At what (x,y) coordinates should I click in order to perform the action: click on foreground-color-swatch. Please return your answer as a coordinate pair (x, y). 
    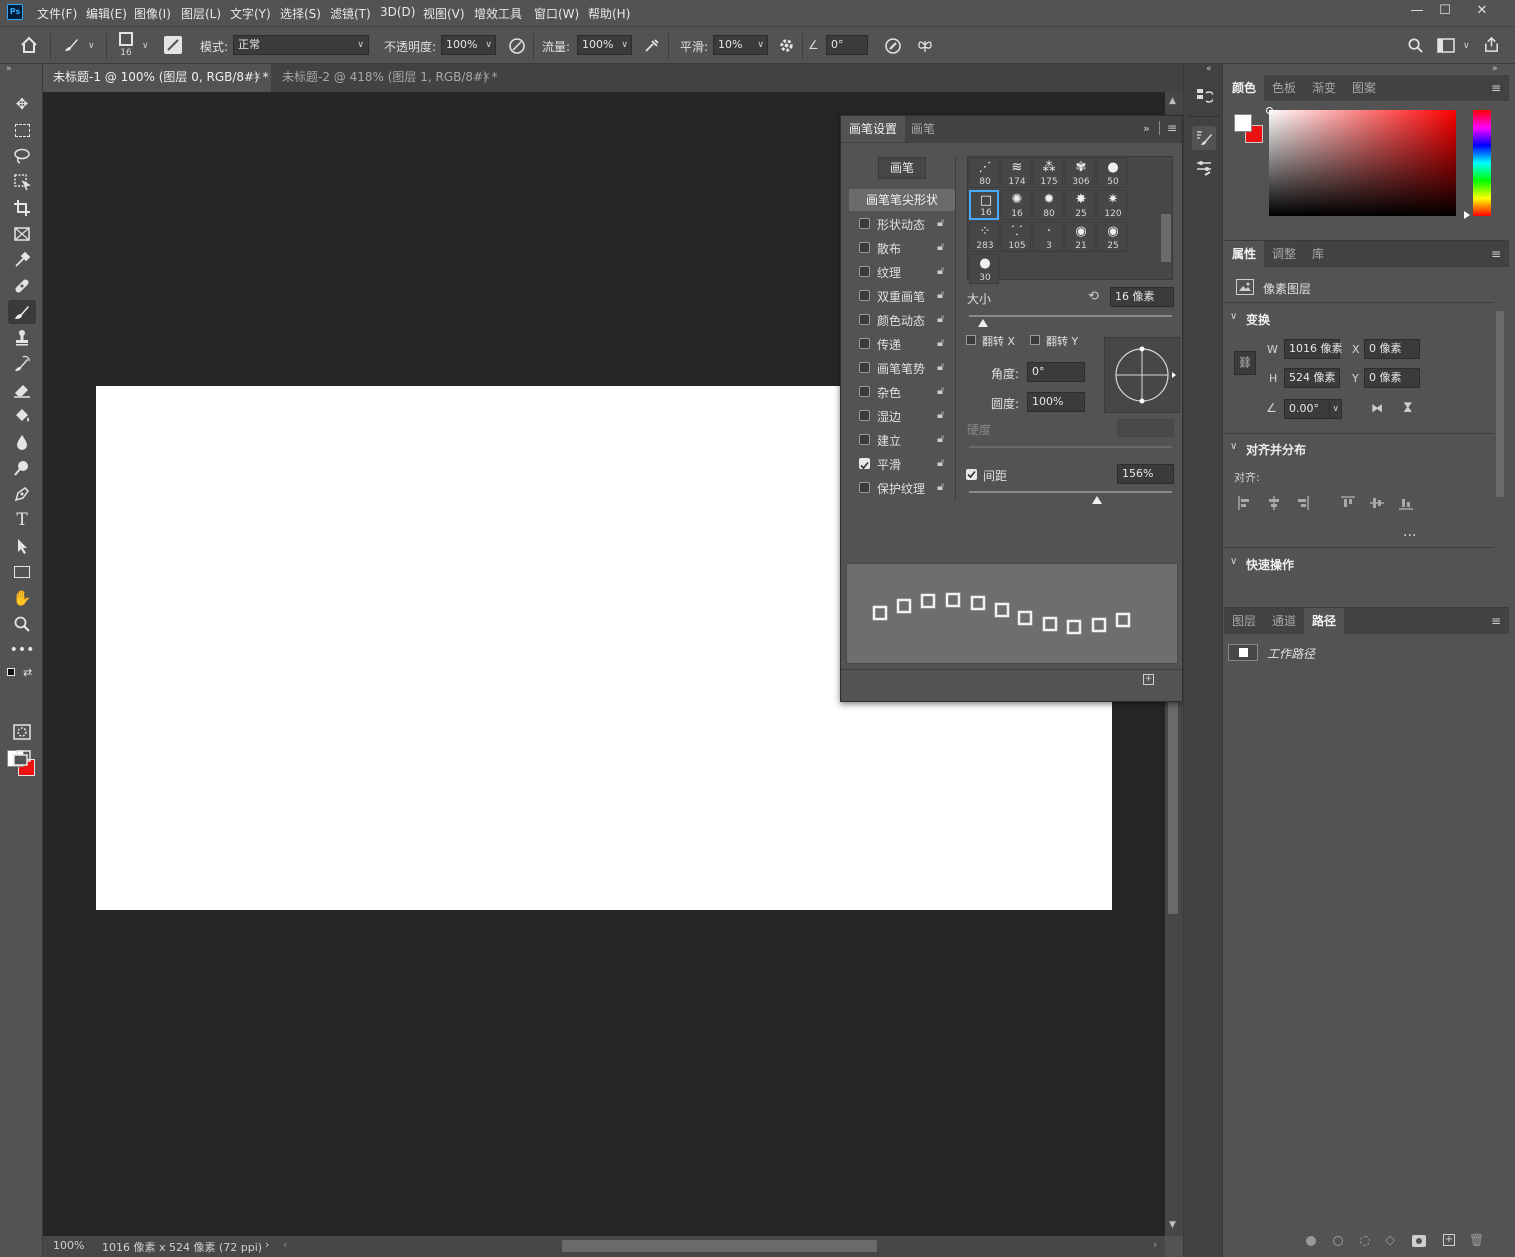
    Looking at the image, I should click on (1243, 123).